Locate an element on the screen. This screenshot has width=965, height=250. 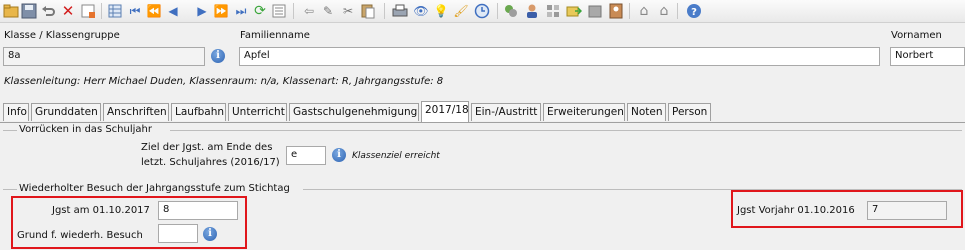
list-icon is located at coordinates (279, 11).